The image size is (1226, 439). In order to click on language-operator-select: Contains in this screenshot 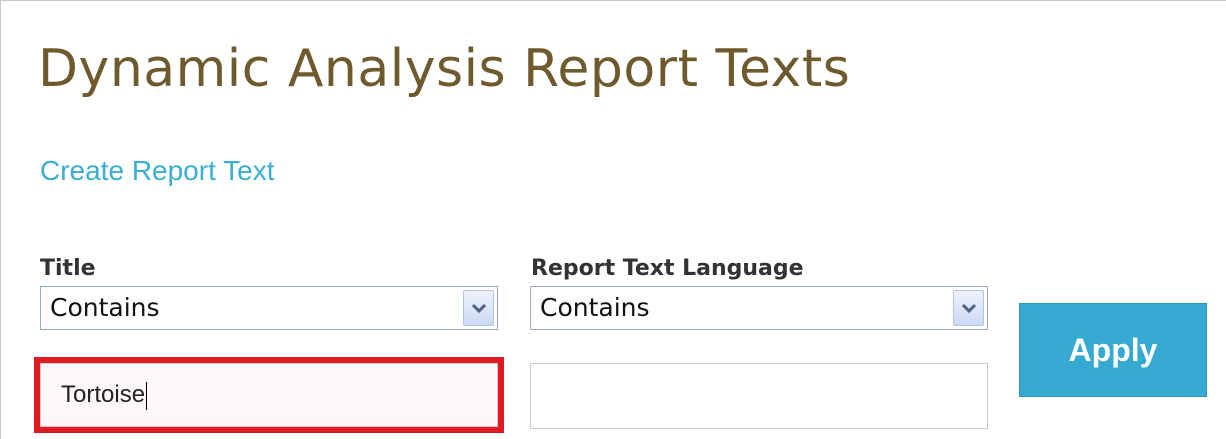, I will do `click(759, 308)`.